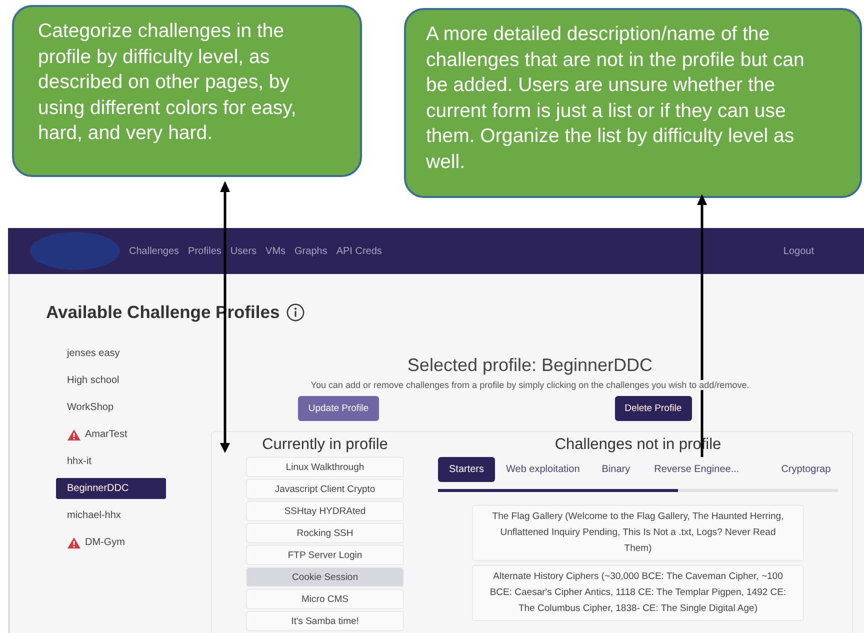 The width and height of the screenshot is (864, 633). Describe the element at coordinates (530, 385) in the screenshot. I see `hint-text: You can add or remove challenges from a profile by simply clicking on the challenges you wish to add/remove.` at that location.